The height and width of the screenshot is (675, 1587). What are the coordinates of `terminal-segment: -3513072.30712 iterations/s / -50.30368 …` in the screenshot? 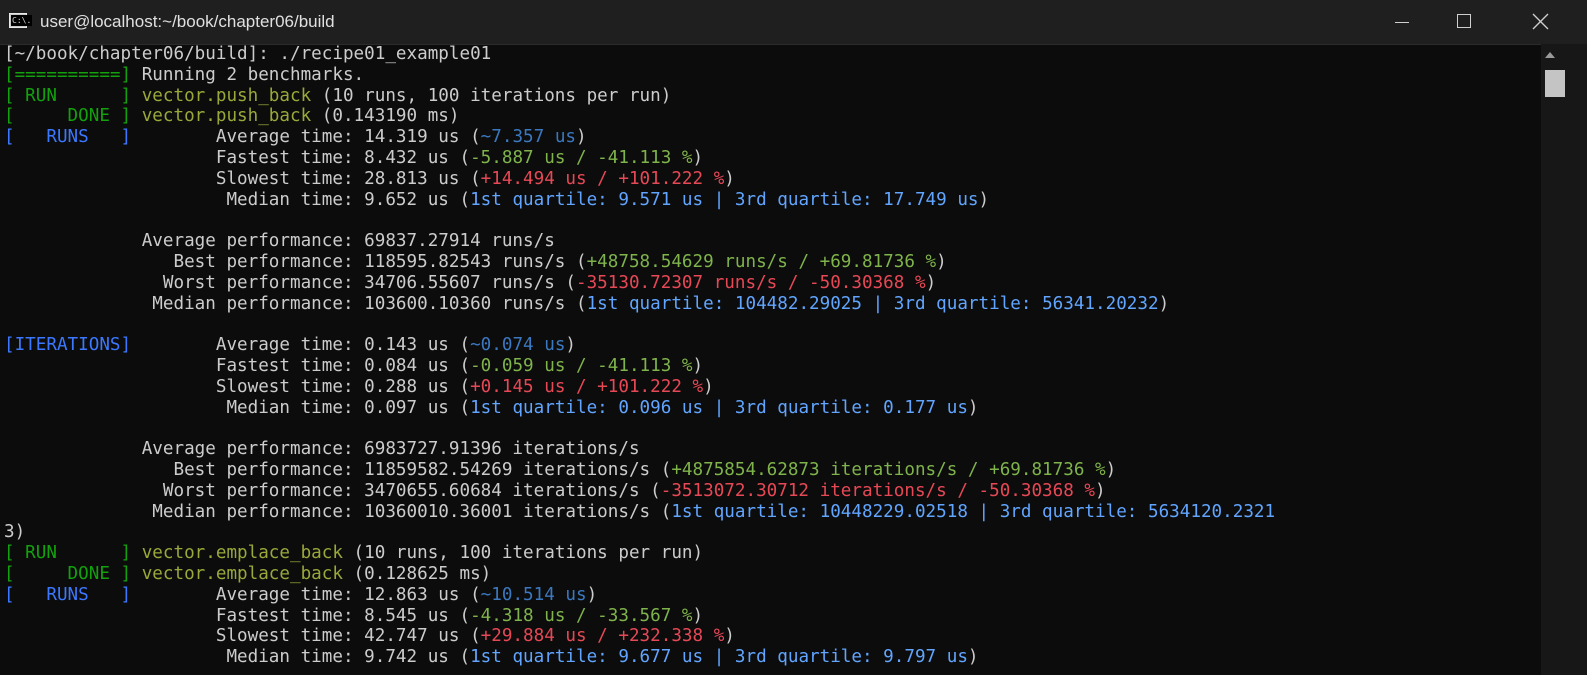 It's located at (878, 490).